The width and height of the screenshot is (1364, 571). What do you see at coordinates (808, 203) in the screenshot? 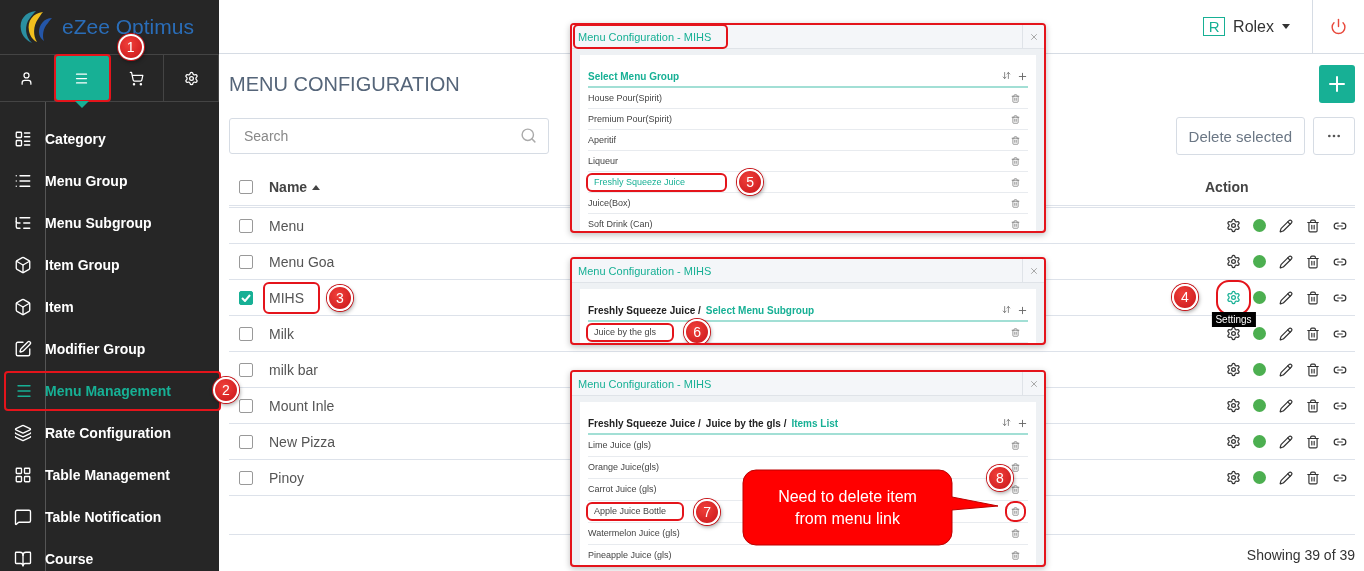
I see `list-item: Juice(Box)` at bounding box center [808, 203].